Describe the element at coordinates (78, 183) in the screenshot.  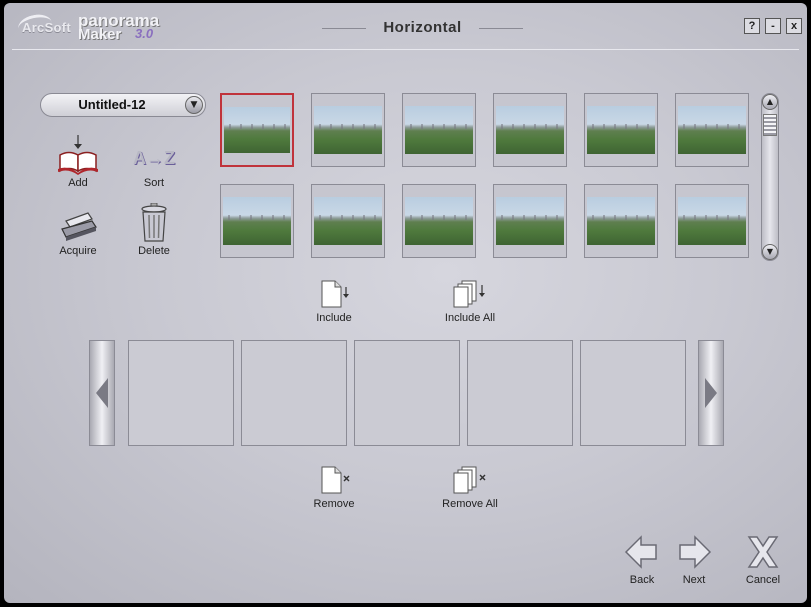
I see `add-label: Add` at that location.